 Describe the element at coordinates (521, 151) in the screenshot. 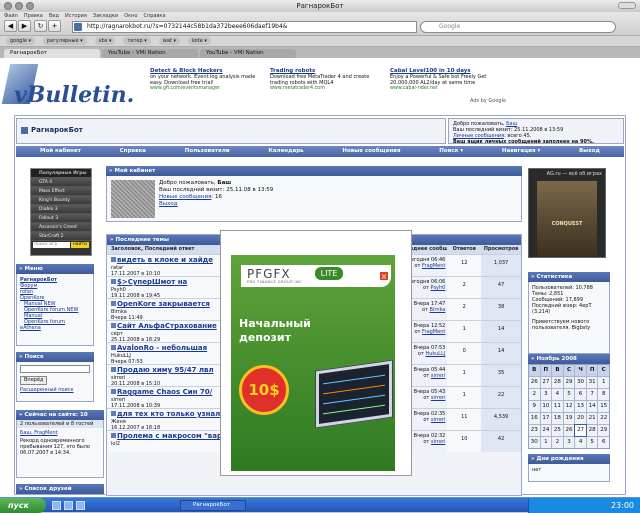

I see `nav-navigation: Навигация ▾` at that location.